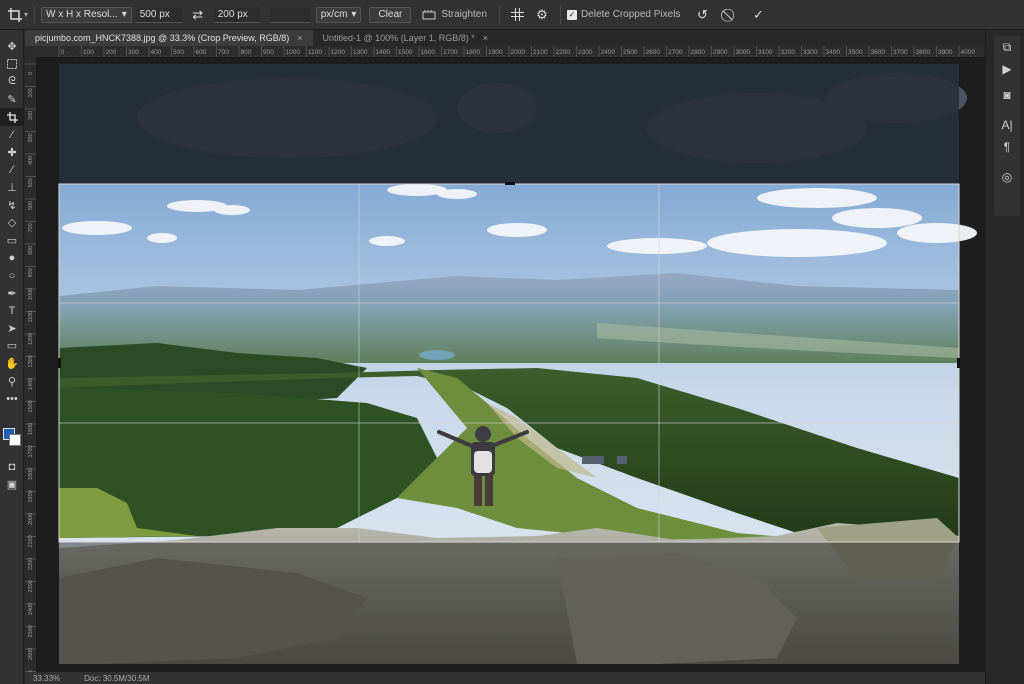  I want to click on crop-icon, so click(12, 117).